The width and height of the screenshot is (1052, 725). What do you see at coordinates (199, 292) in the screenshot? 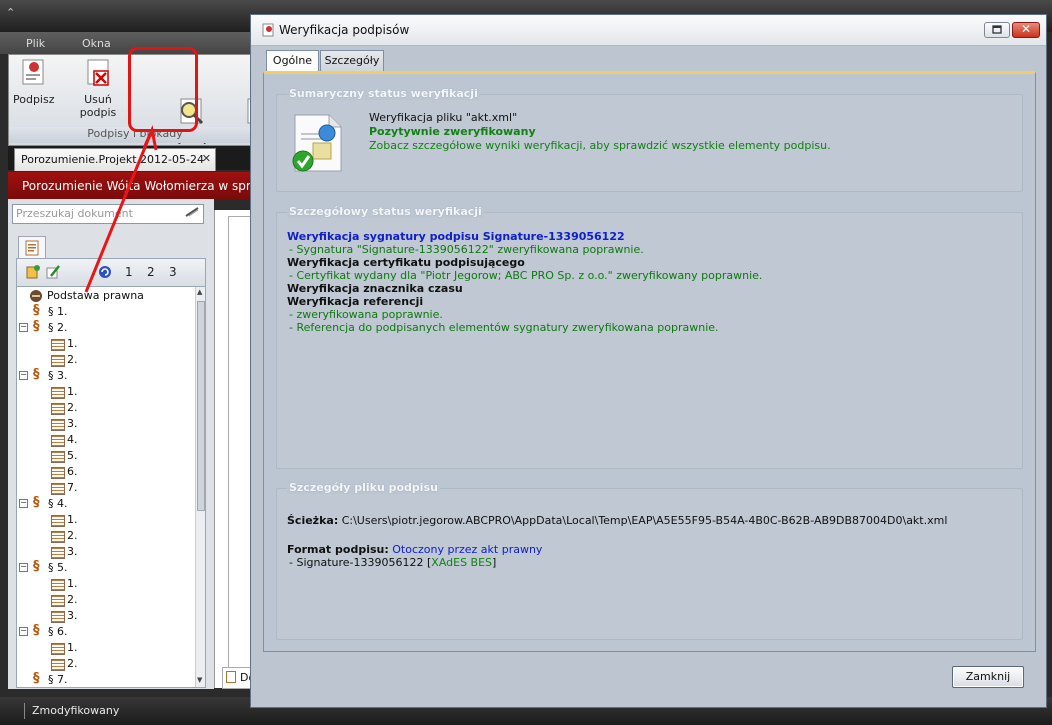
I see `scroll-up-icon: ▲` at bounding box center [199, 292].